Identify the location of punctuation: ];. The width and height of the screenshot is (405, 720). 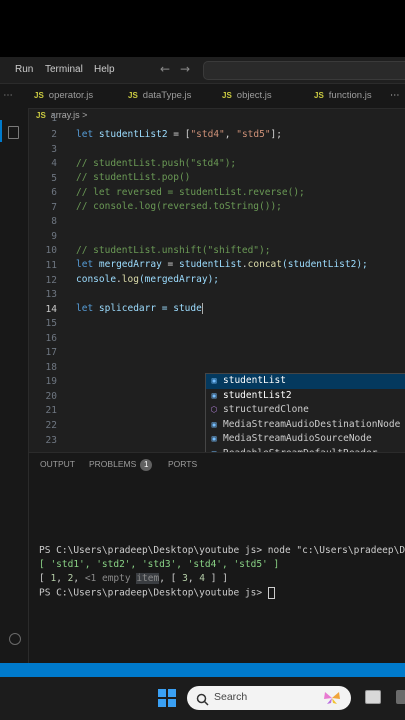
(276, 134).